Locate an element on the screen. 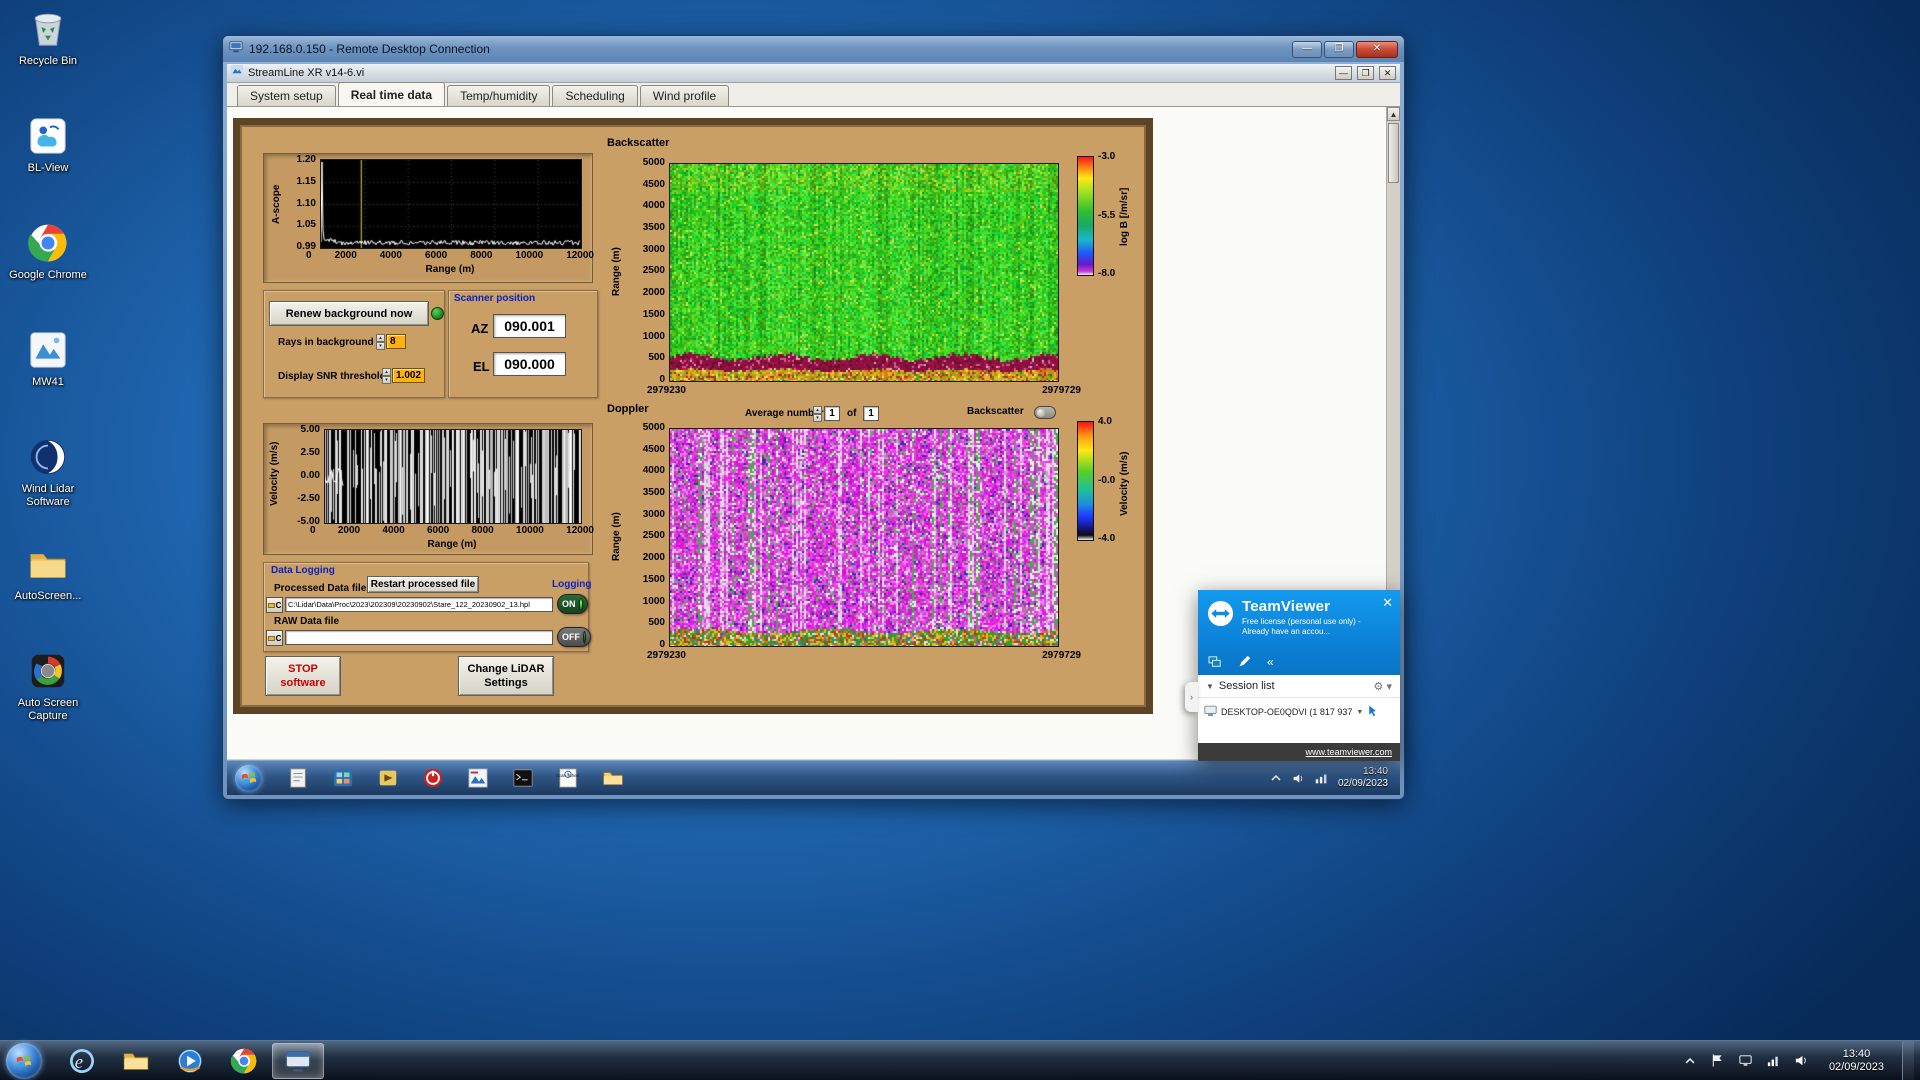 The height and width of the screenshot is (1080, 1920). remote-app-console-app-icon is located at coordinates (522, 778).